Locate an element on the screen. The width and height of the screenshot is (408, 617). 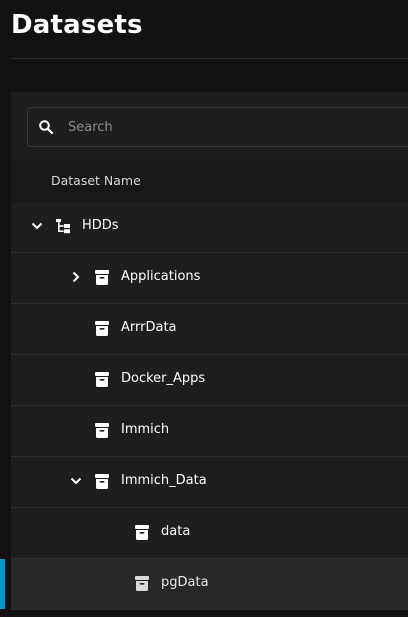
tree-row-docker-apps: Docker_Apps is located at coordinates (209, 380).